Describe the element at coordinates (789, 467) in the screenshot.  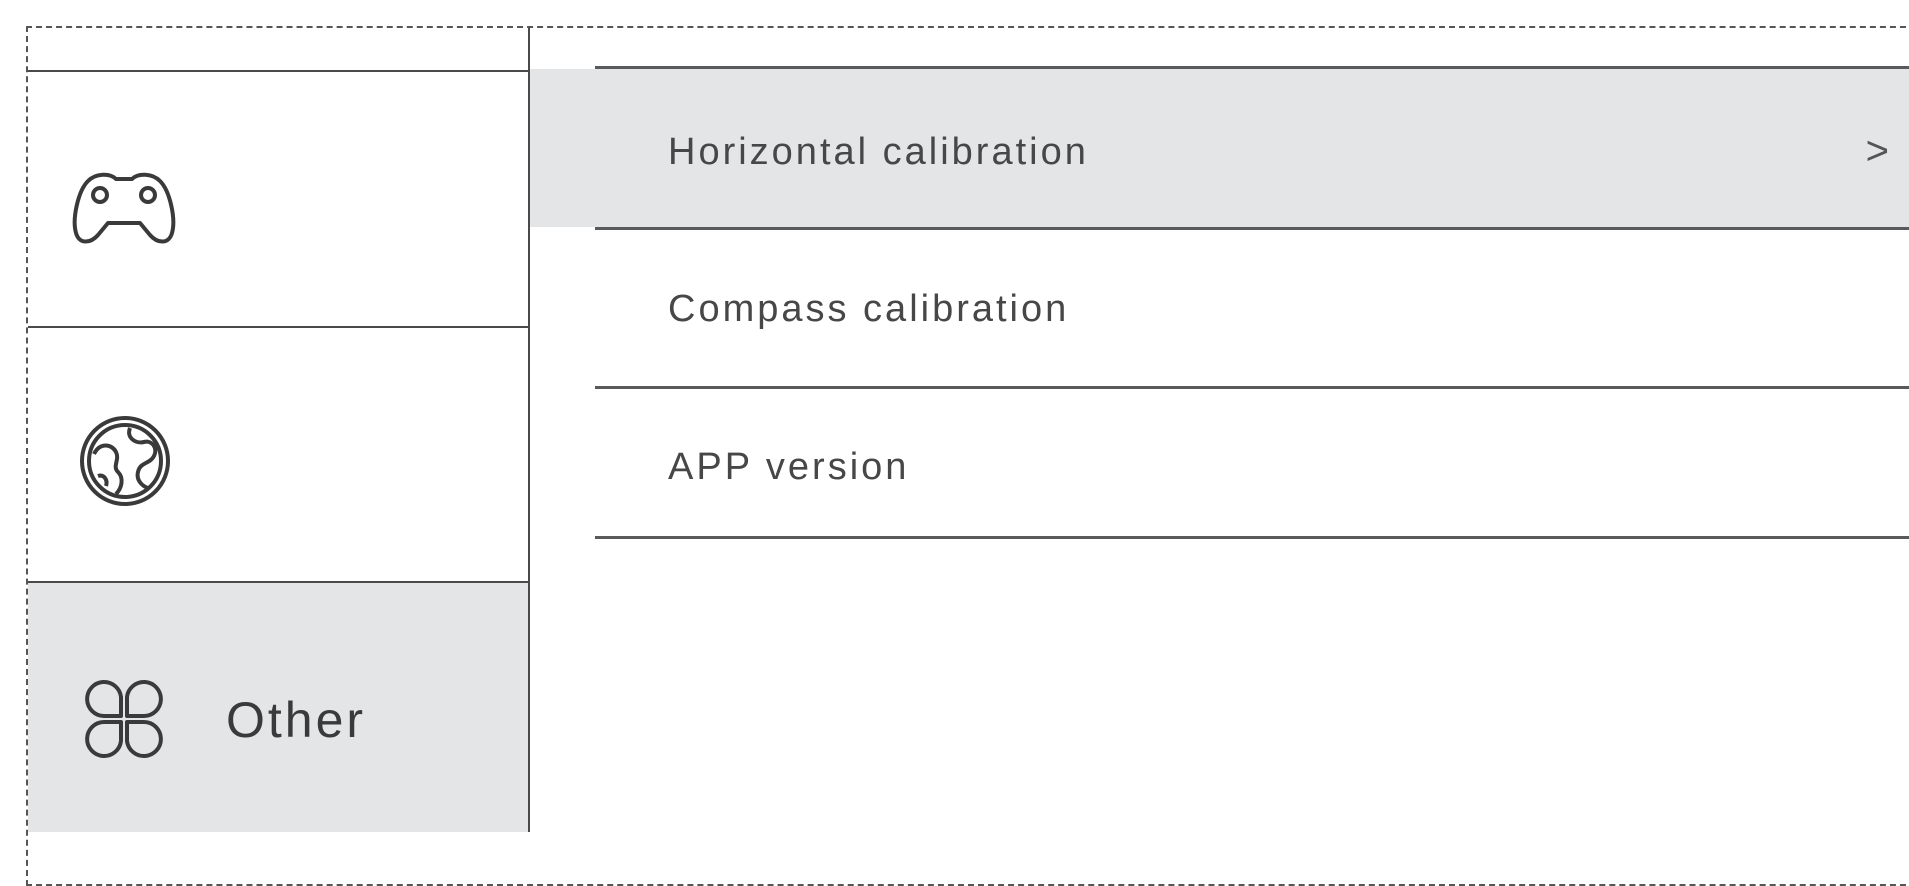
I see `menu-item-label: APP version` at that location.